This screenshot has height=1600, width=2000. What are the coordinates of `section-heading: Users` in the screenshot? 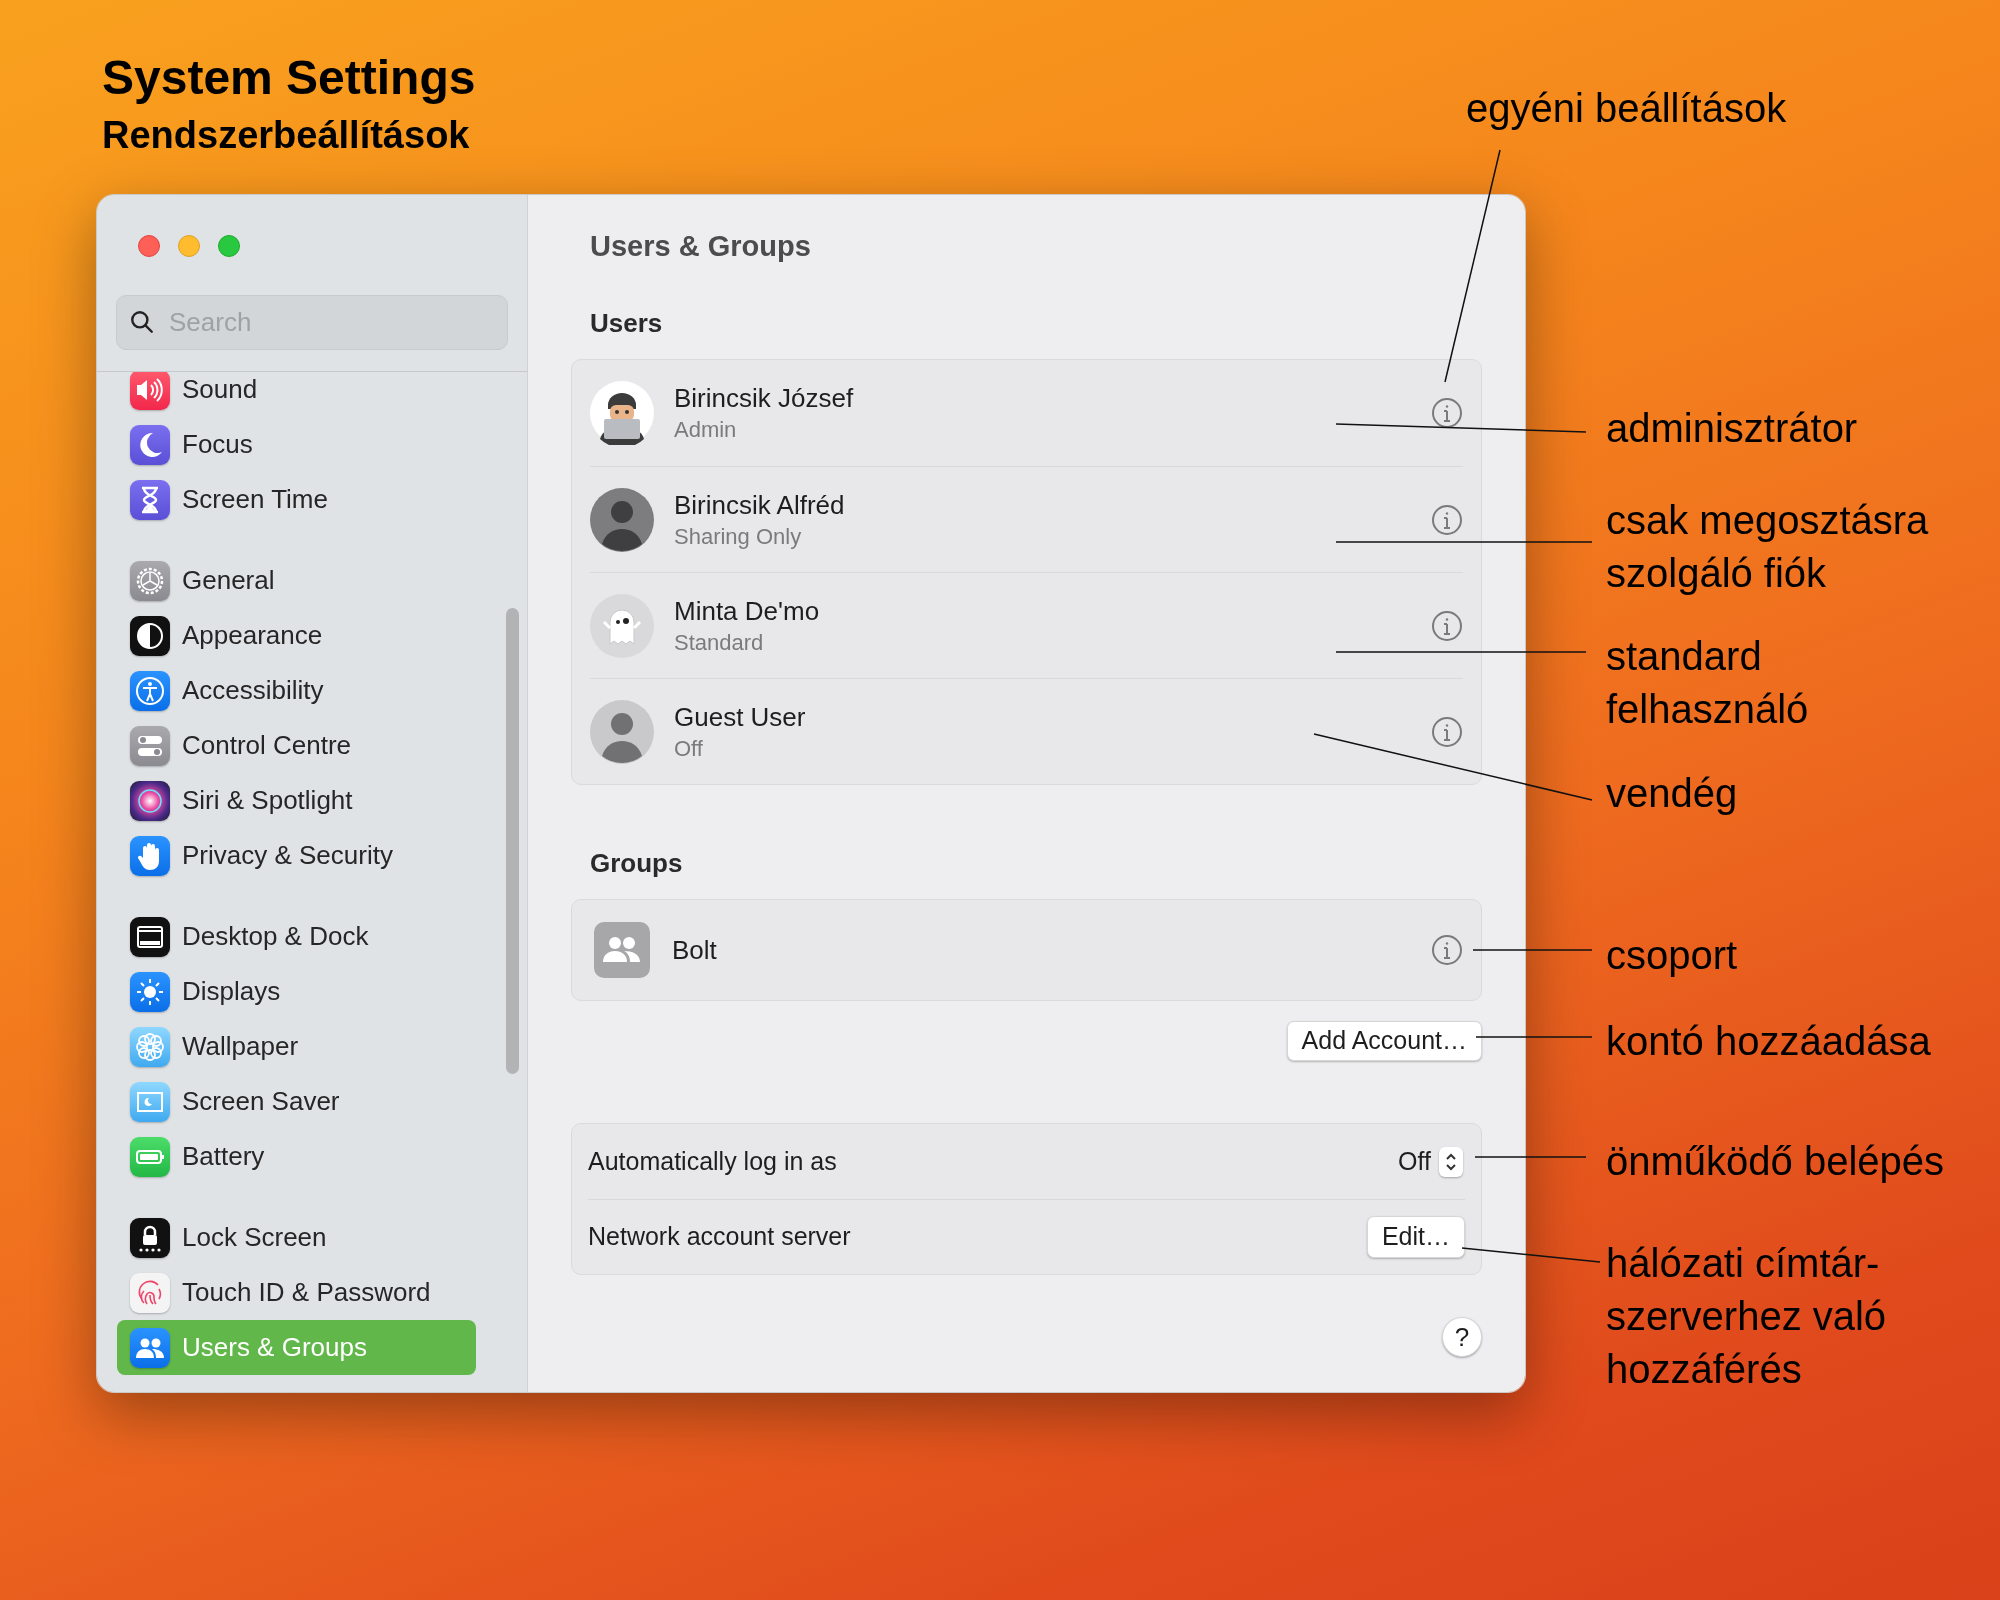 It's located at (626, 323).